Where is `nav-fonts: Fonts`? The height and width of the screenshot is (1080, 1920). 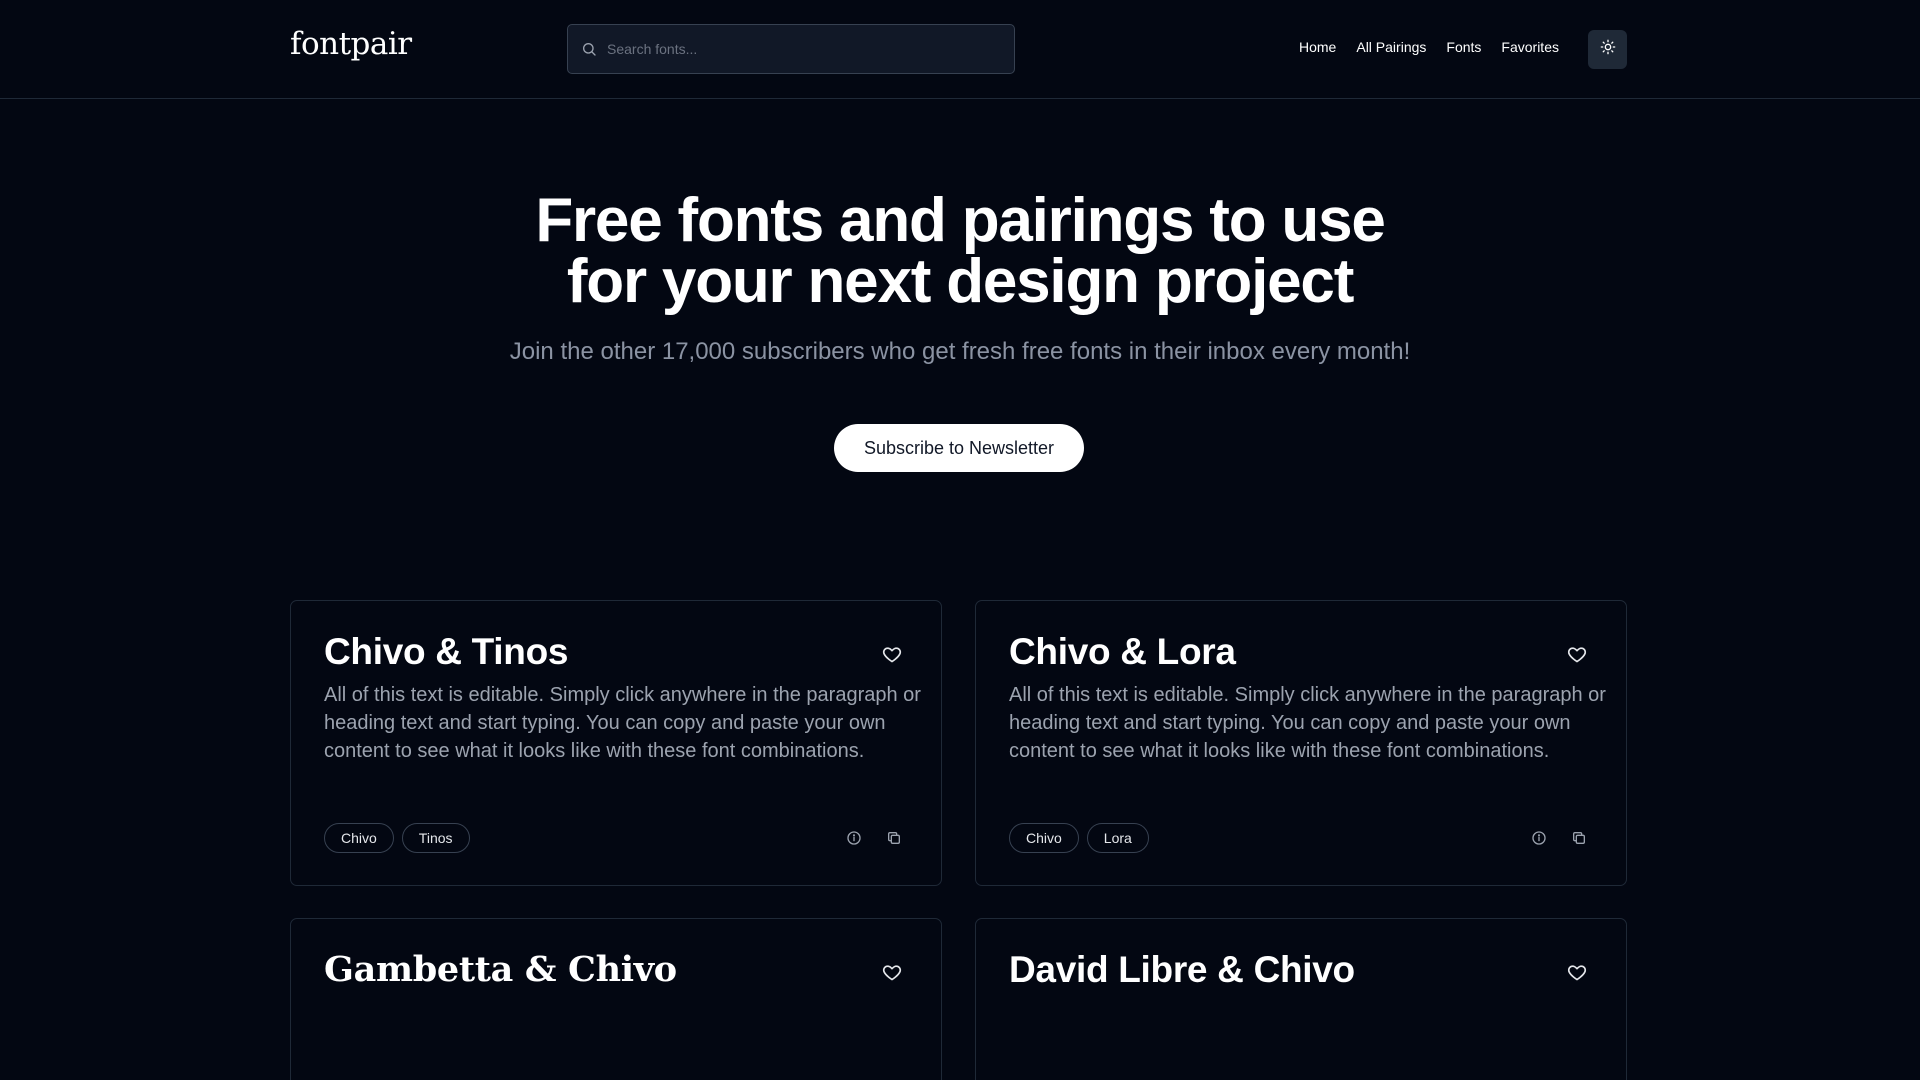
nav-fonts: Fonts is located at coordinates (1463, 47).